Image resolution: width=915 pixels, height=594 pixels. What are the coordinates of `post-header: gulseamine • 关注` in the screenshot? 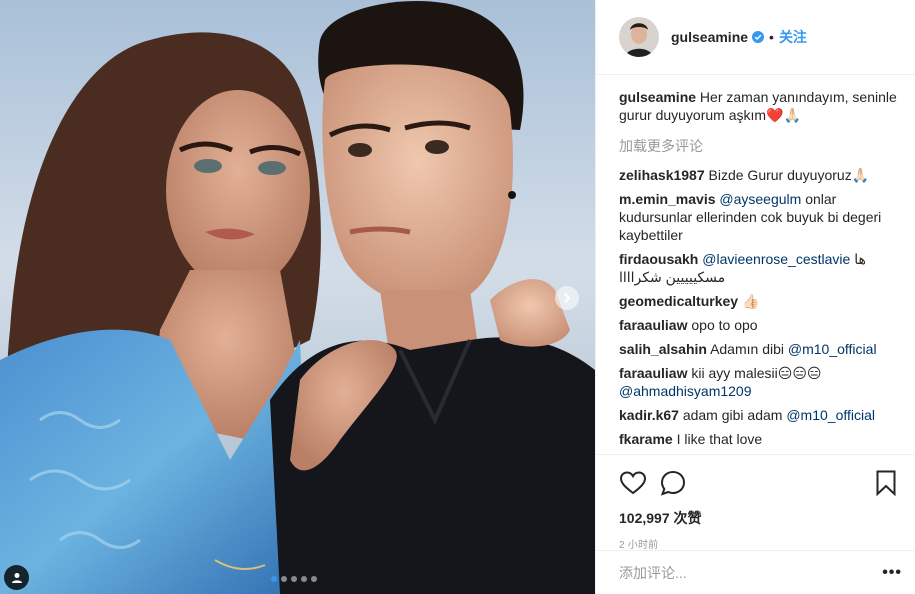 It's located at (755, 37).